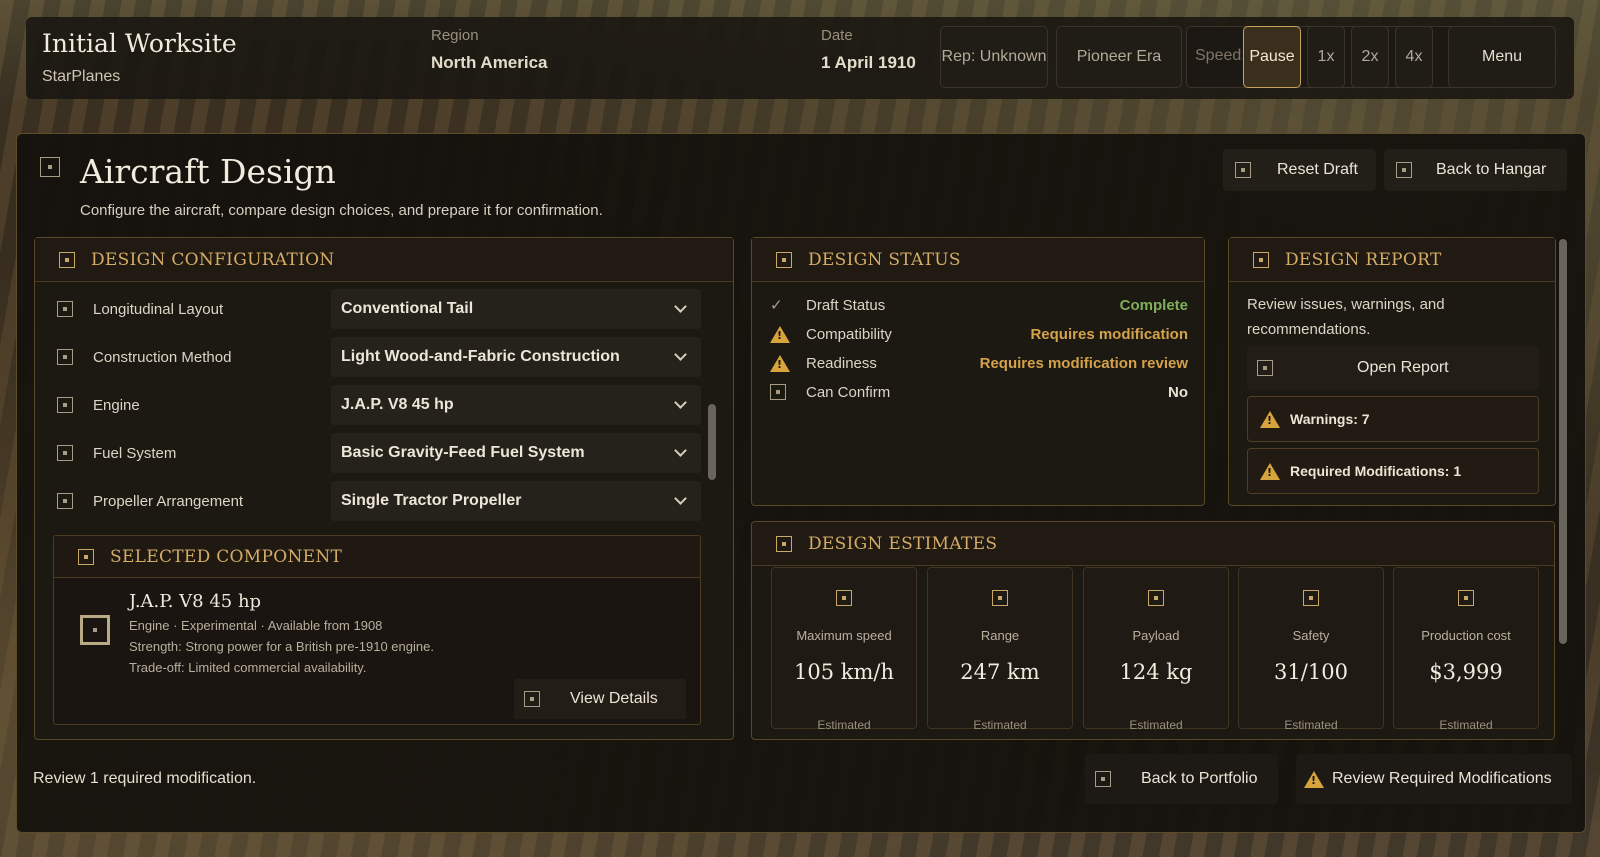 The height and width of the screenshot is (857, 1600). What do you see at coordinates (994, 57) in the screenshot?
I see `reputation-button: Rep: Unknown` at bounding box center [994, 57].